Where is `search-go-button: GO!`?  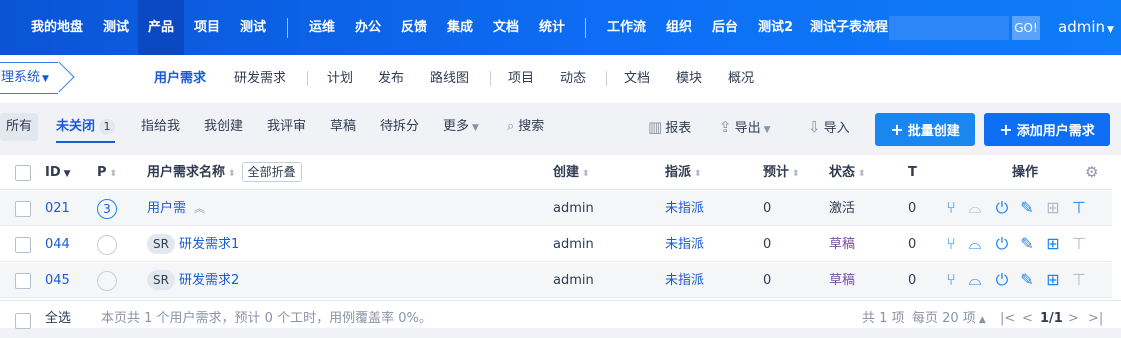
search-go-button: GO! is located at coordinates (1026, 28).